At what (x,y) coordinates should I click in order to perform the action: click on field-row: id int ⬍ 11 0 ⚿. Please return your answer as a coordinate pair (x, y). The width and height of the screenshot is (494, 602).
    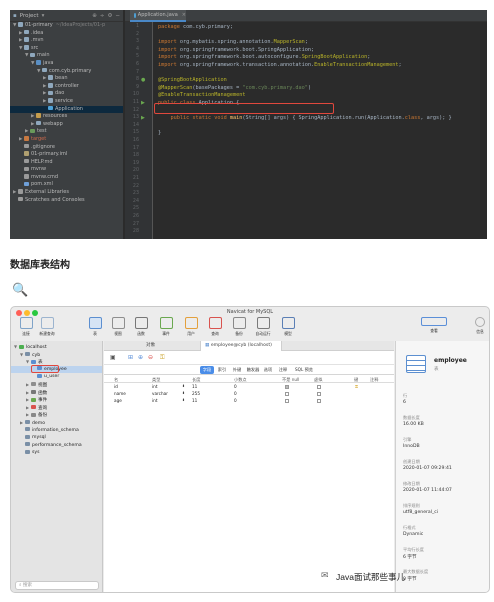
    Looking at the image, I should click on (249, 386).